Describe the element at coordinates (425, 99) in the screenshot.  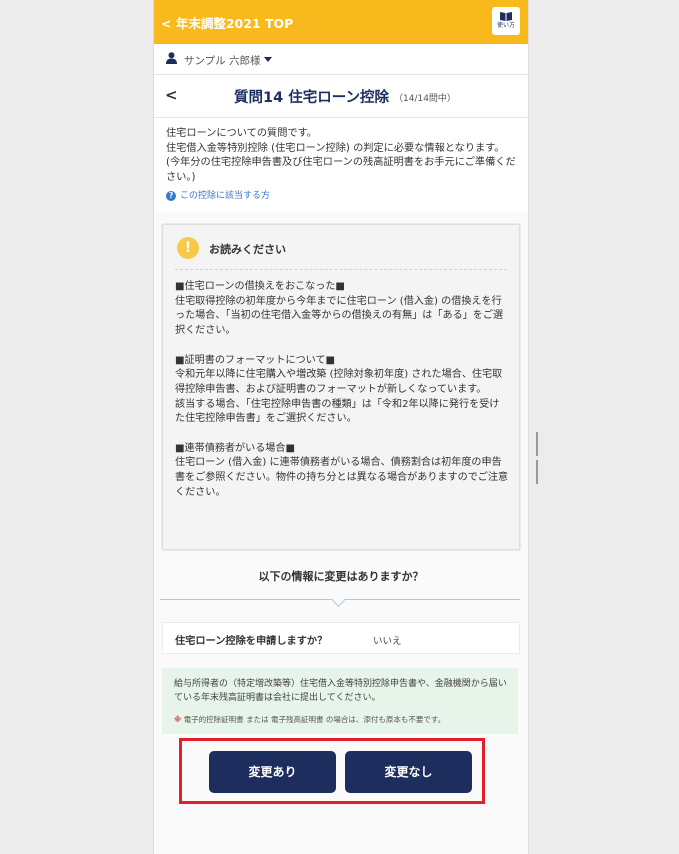
I see `question-progress: （14/14問中）` at that location.